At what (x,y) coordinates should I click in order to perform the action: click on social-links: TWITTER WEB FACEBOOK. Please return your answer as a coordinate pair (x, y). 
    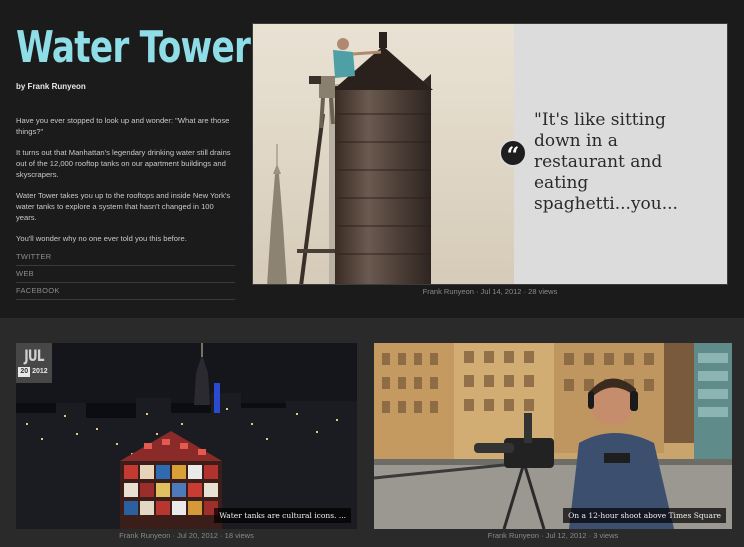
    Looking at the image, I should click on (125, 274).